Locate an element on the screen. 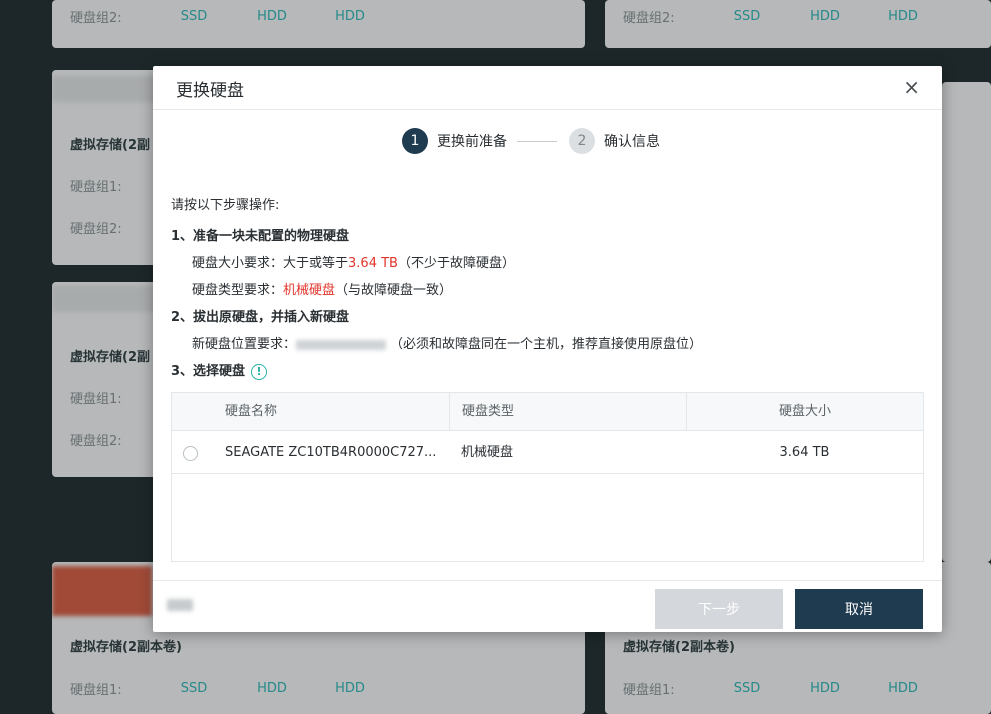  type-req-prefix: 硬盘类型要求： is located at coordinates (238, 290).